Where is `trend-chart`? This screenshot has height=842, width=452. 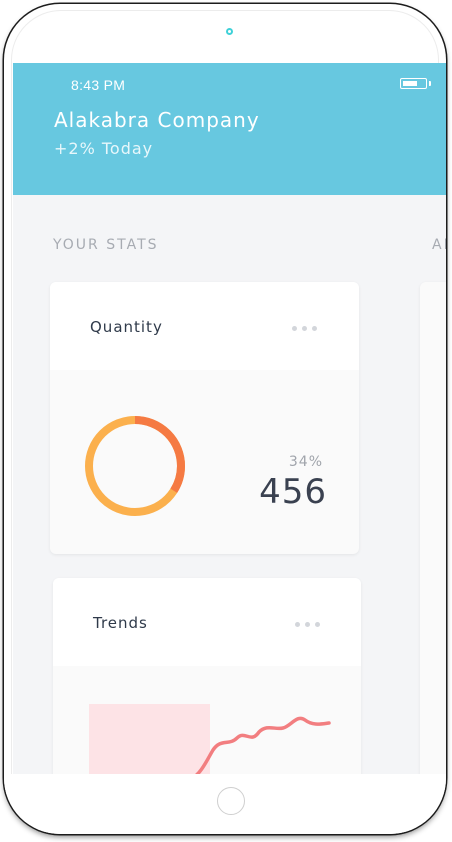 trend-chart is located at coordinates (210, 739).